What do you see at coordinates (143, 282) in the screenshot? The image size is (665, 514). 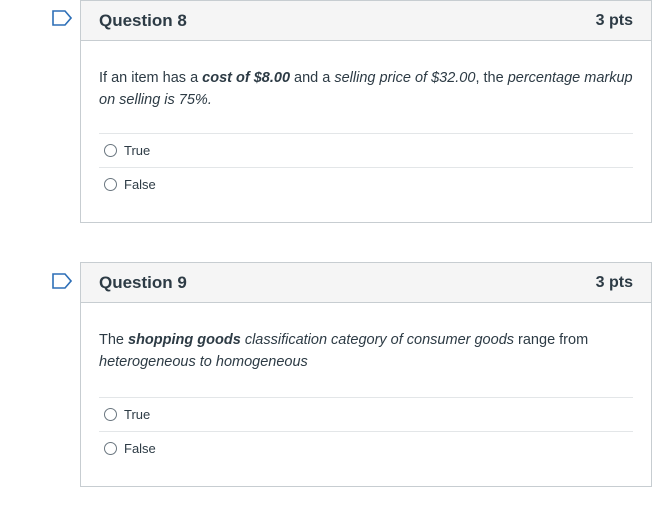 I see `question-title: Question 9` at bounding box center [143, 282].